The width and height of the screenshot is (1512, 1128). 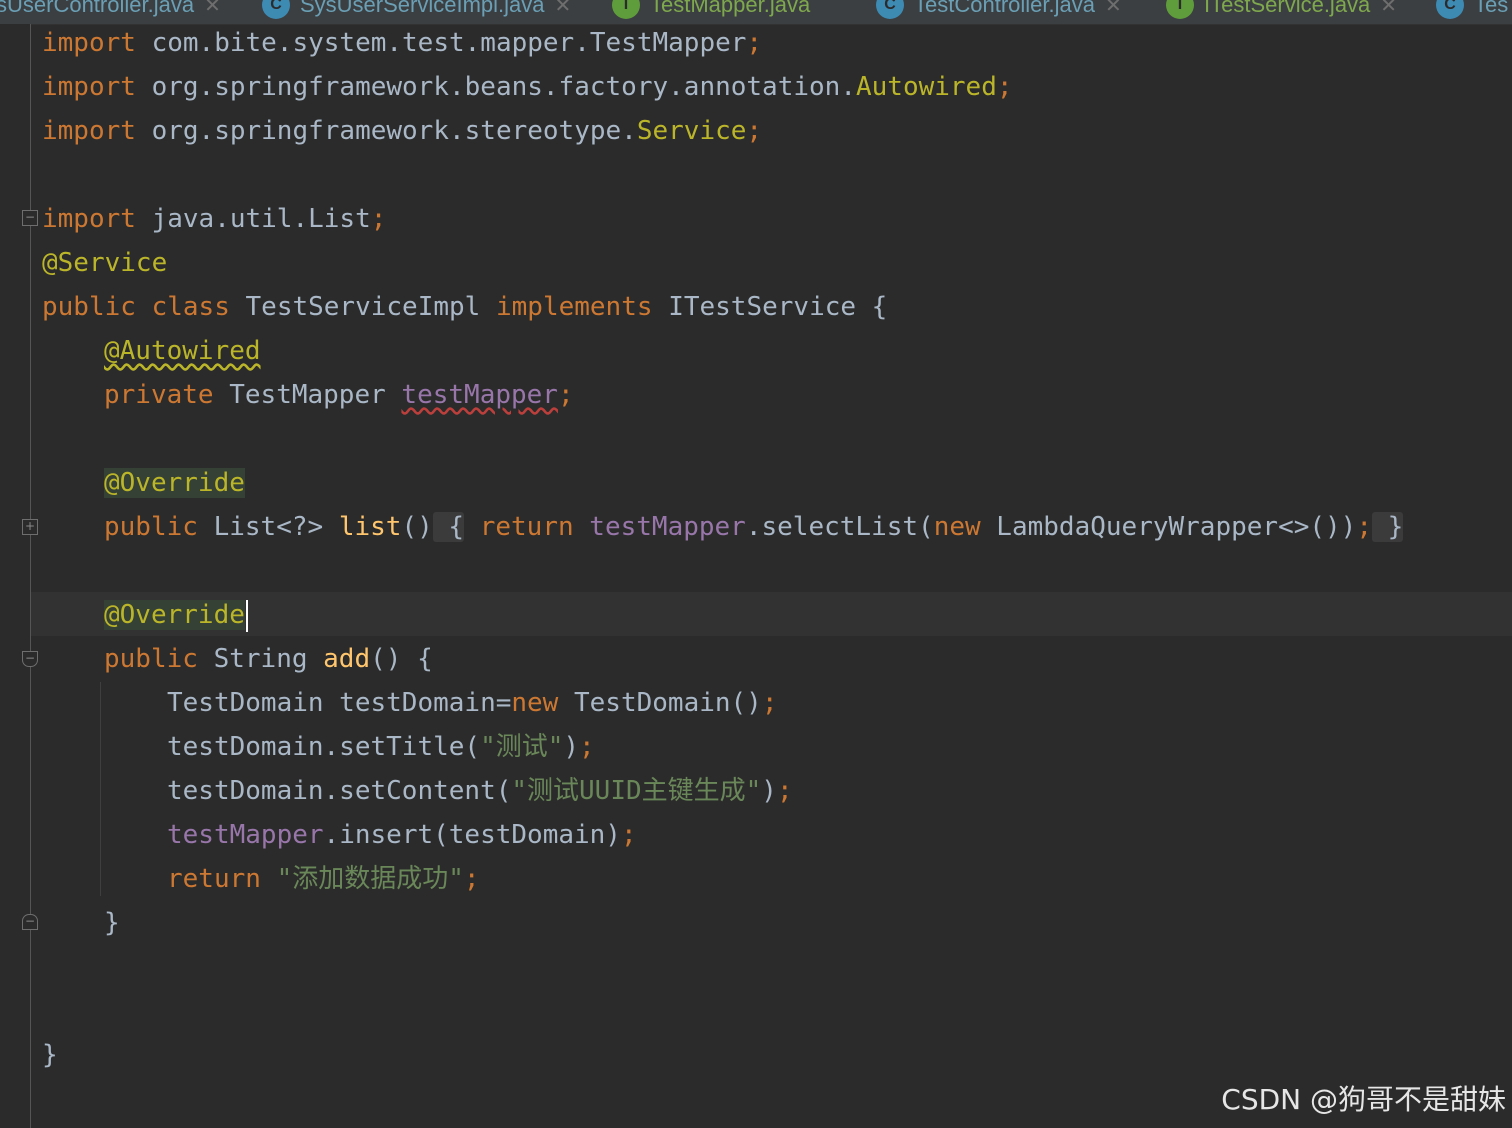 I want to click on code-line-8: @Autowired, so click(x=182, y=351).